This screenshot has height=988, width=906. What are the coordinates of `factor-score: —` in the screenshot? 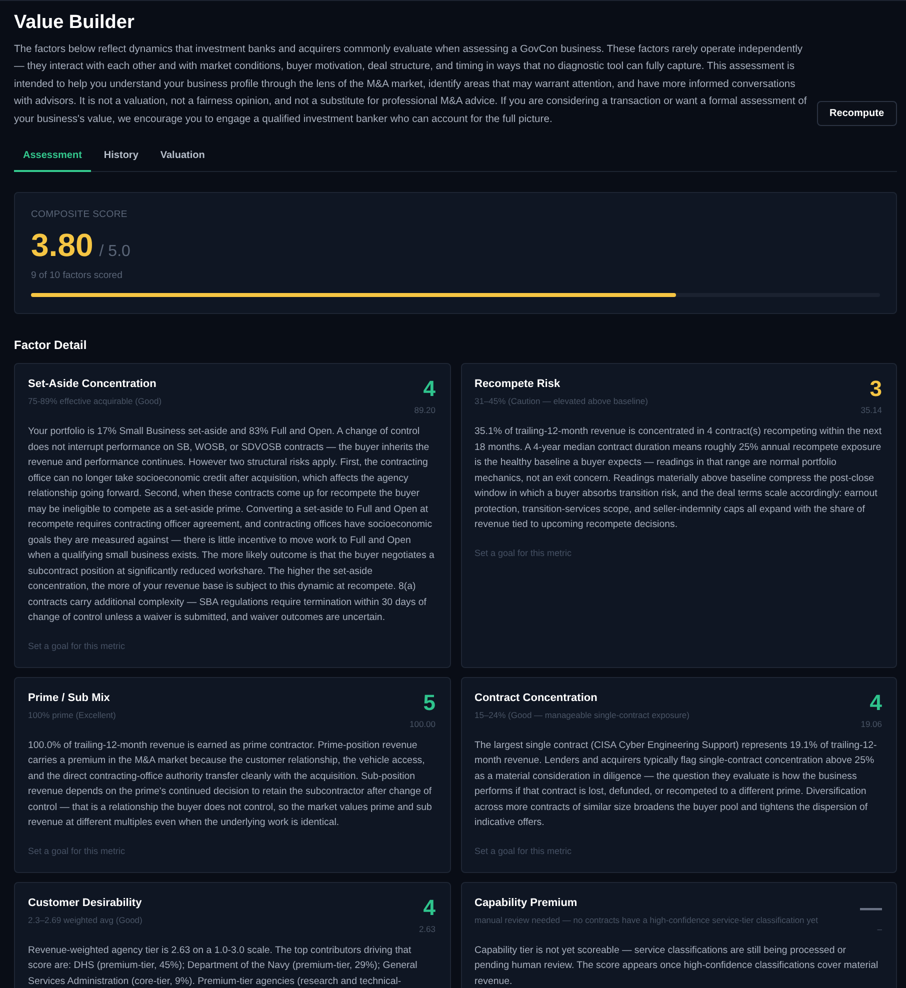 It's located at (871, 907).